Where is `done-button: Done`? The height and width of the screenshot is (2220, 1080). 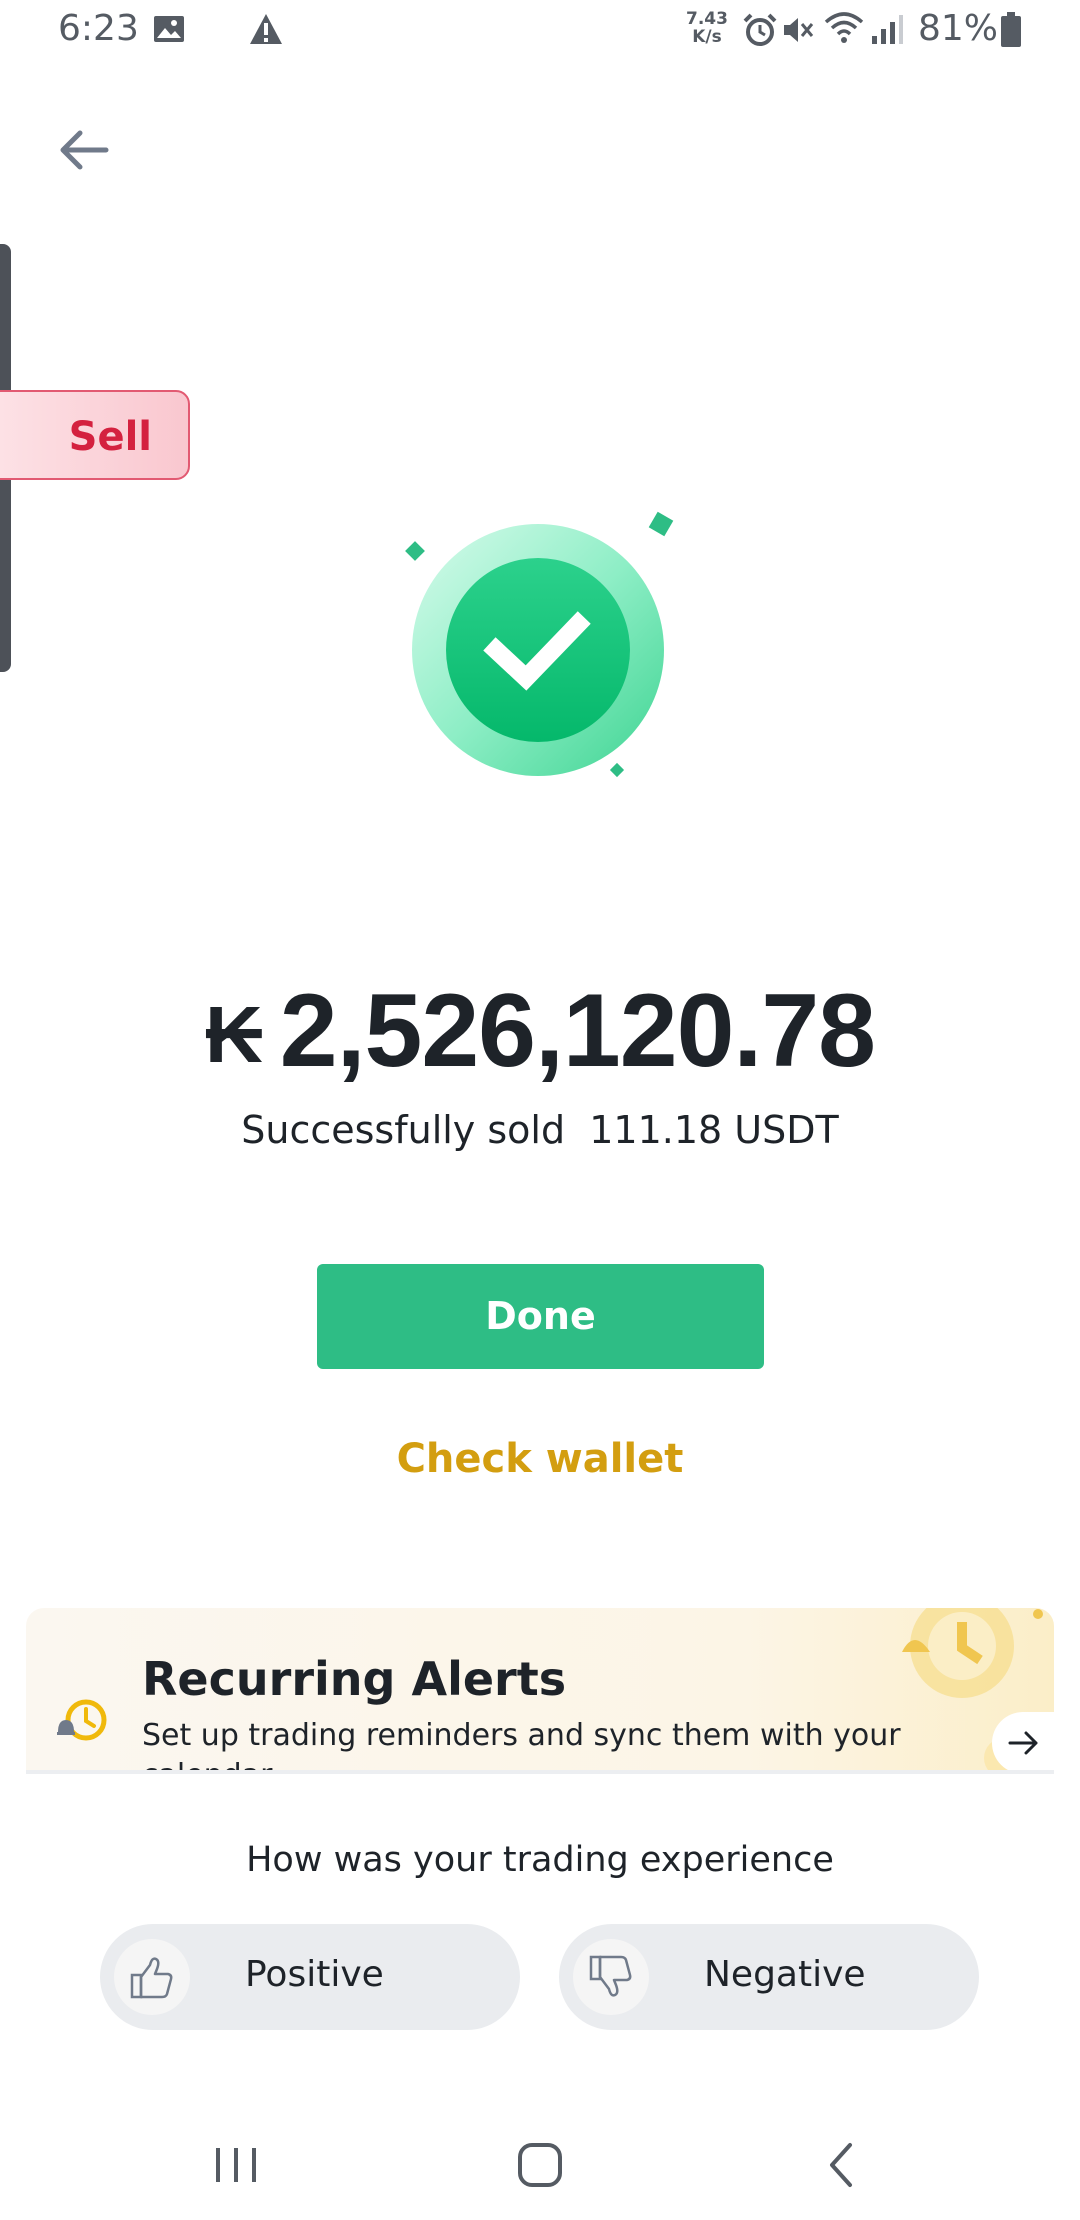 done-button: Done is located at coordinates (540, 1316).